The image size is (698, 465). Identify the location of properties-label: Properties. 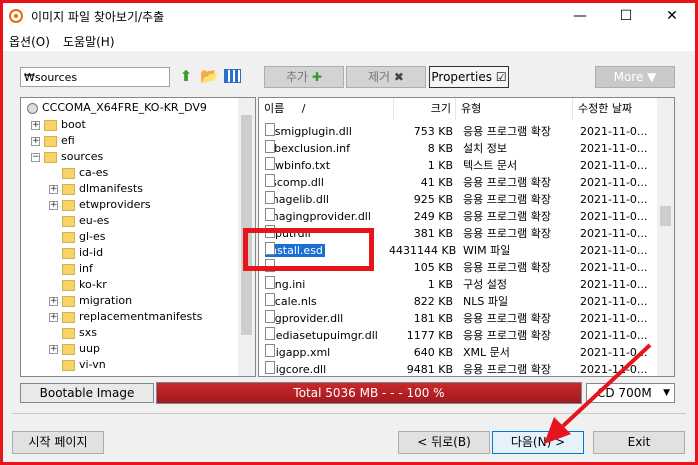
(462, 77).